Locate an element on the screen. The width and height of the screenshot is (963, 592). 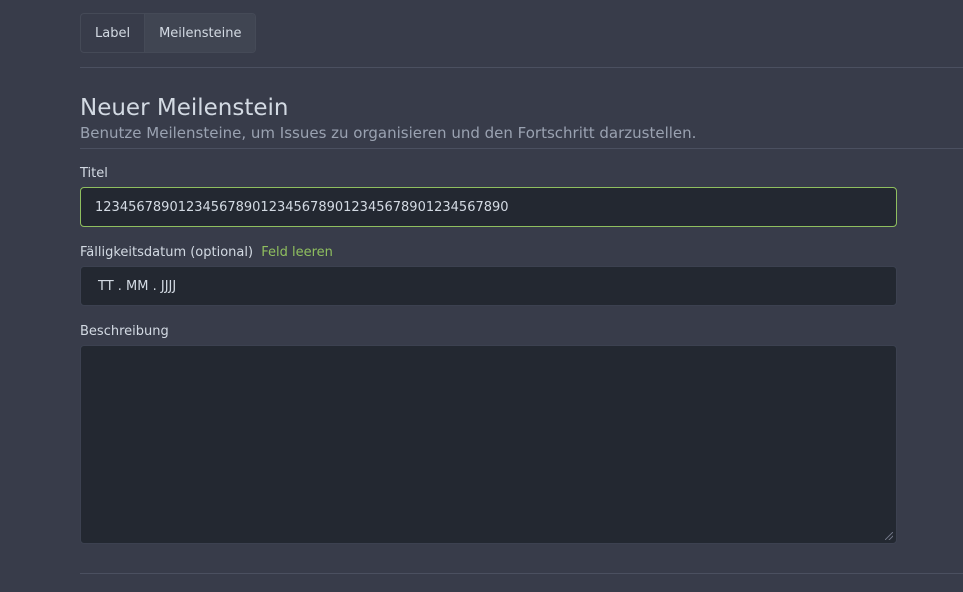
description-label: Beschreibung is located at coordinates (124, 331).